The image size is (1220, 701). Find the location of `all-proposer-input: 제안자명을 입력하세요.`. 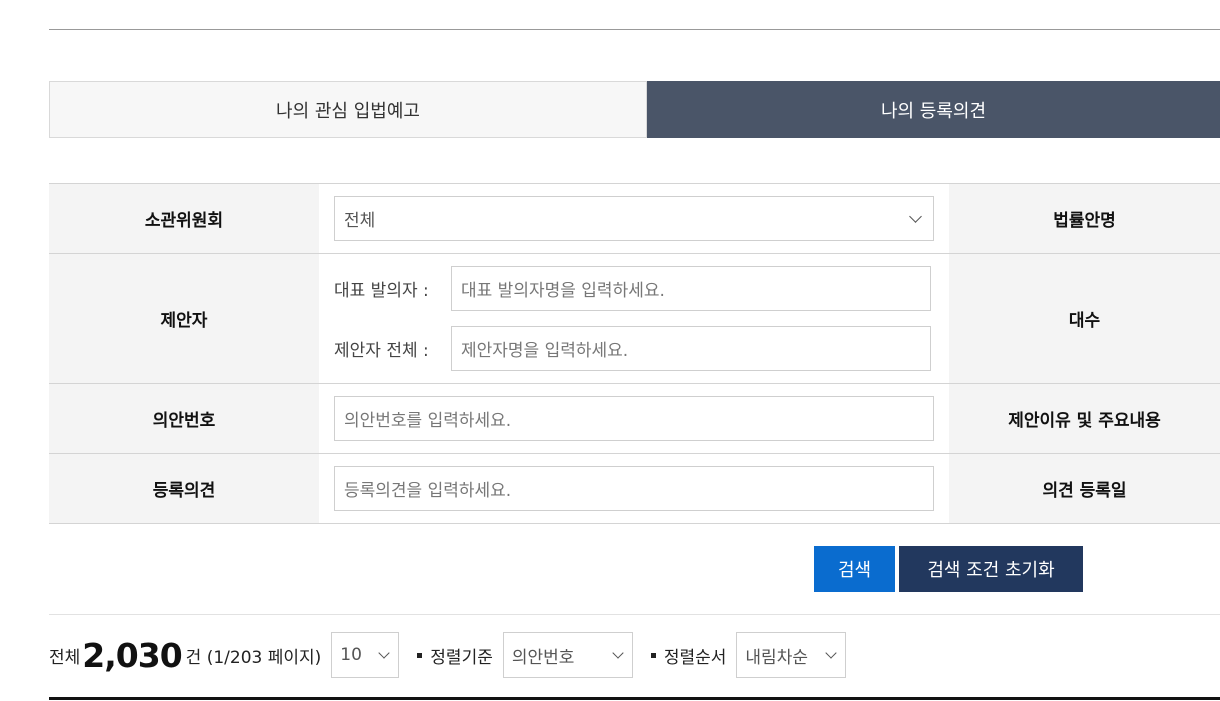

all-proposer-input: 제안자명을 입력하세요. is located at coordinates (691, 348).